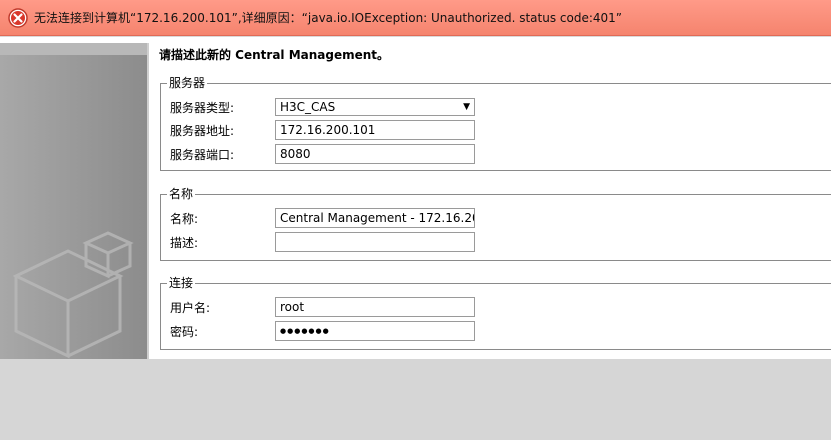 The width and height of the screenshot is (831, 440). I want to click on name-legend: 名称, so click(181, 194).